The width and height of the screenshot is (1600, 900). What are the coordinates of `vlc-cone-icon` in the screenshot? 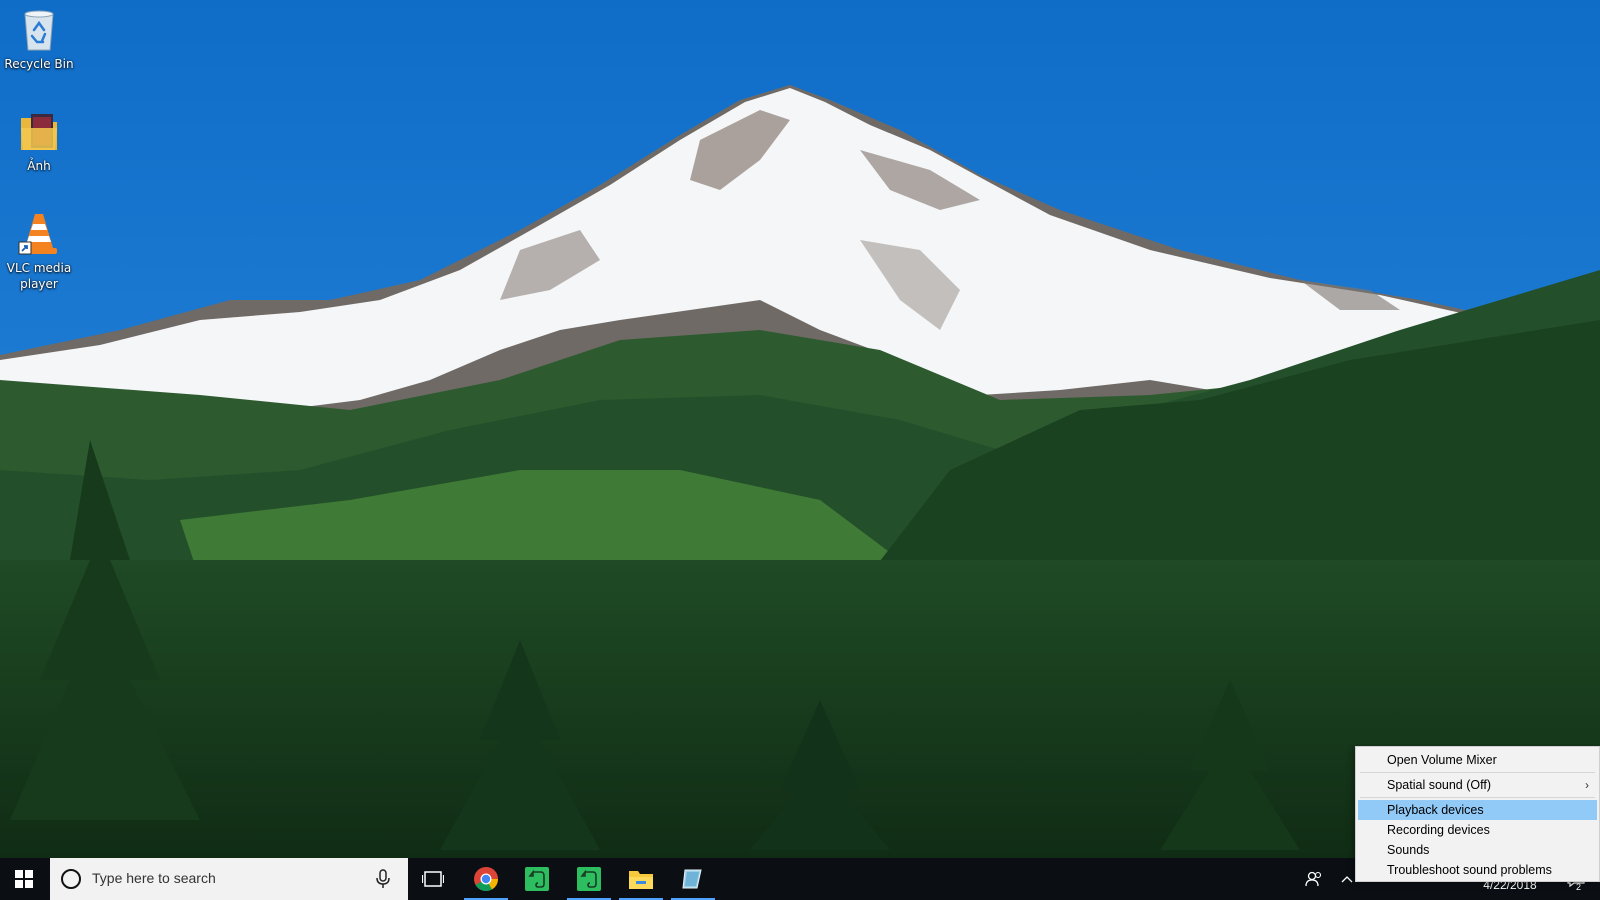 It's located at (37, 234).